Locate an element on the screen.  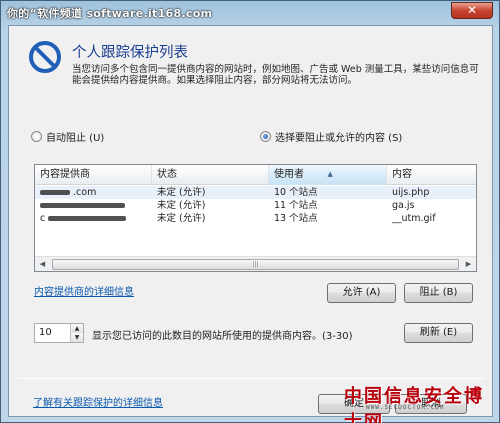
divider is located at coordinates (251, 378).